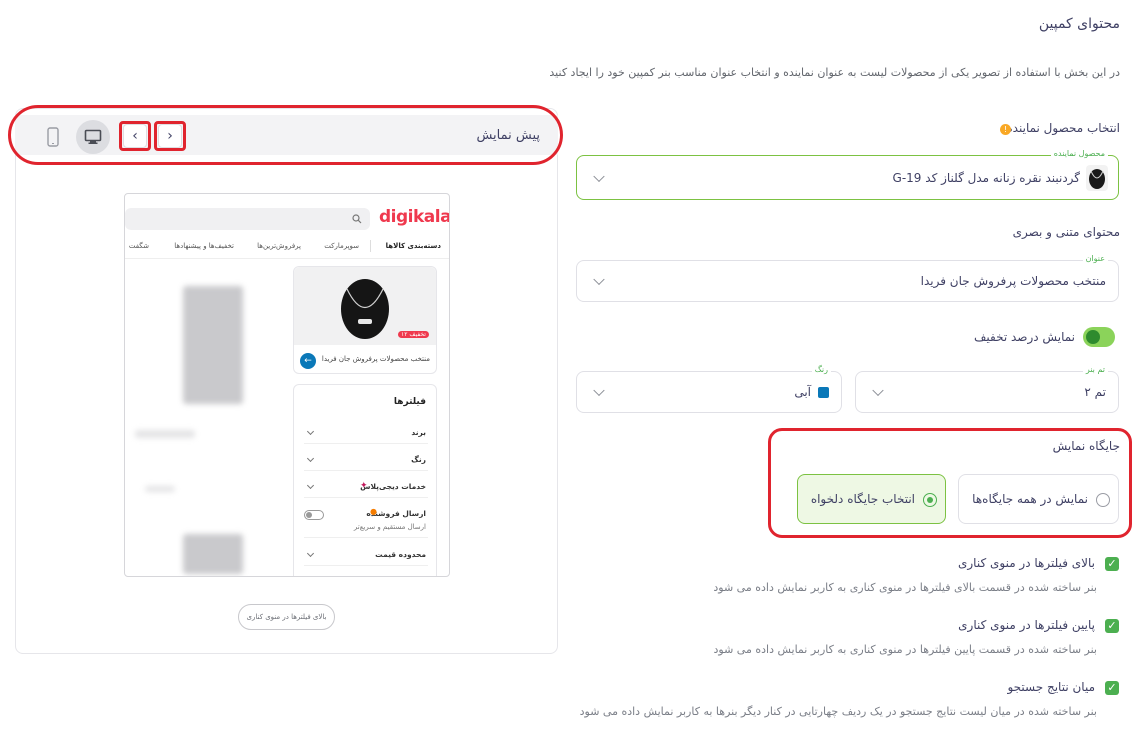 The height and width of the screenshot is (753, 1145). Describe the element at coordinates (1030, 499) in the screenshot. I see `placement-option-all-label: نمایش در همه جایگاه‌ها` at that location.